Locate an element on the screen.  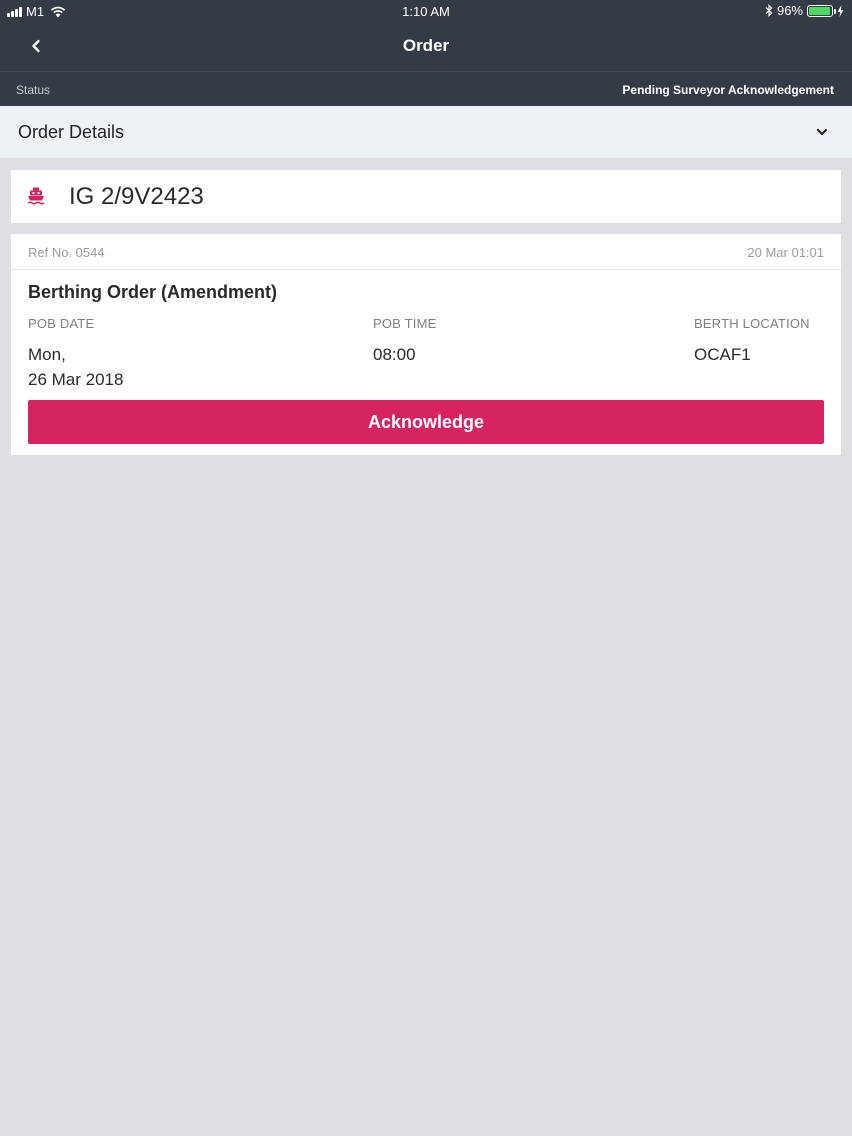
clock: 1:10 AM is located at coordinates (426, 11).